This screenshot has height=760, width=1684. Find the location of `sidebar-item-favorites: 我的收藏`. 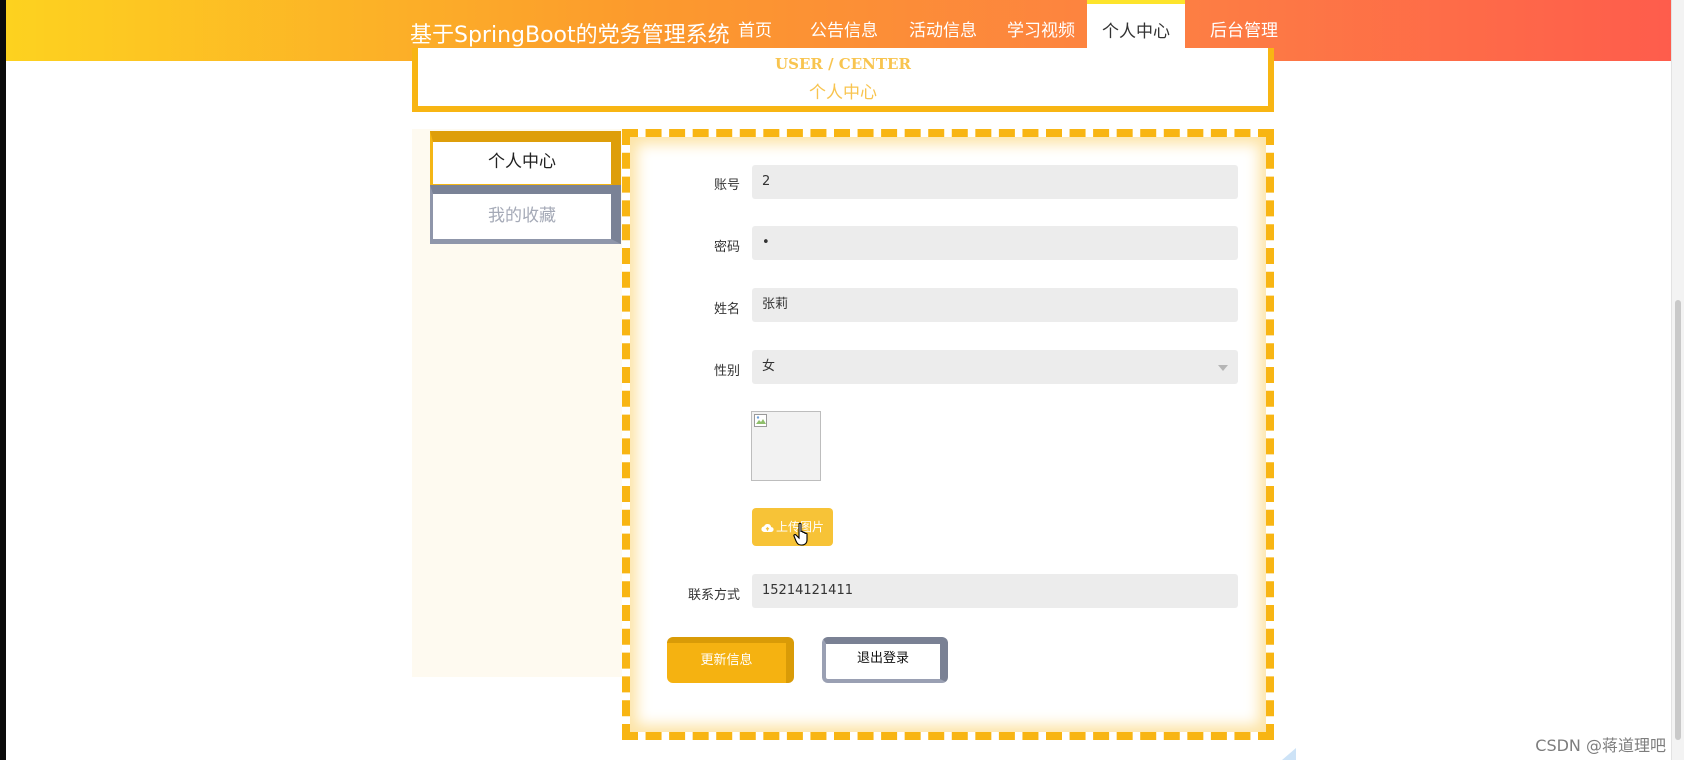

sidebar-item-favorites: 我的收藏 is located at coordinates (525, 214).